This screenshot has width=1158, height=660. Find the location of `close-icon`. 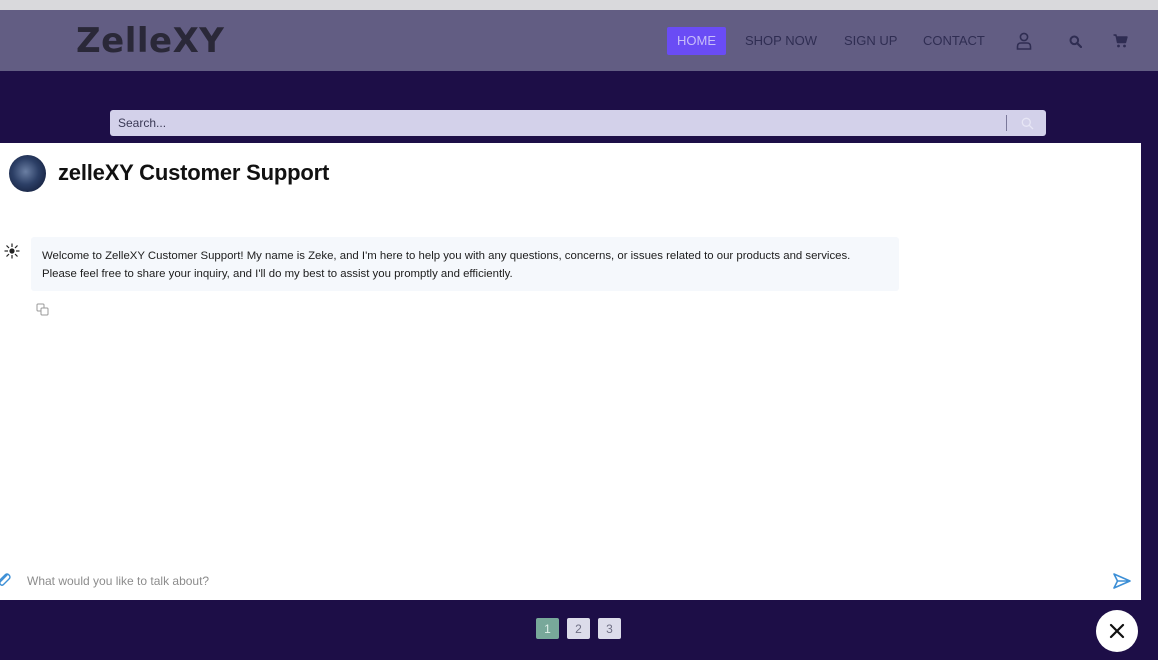

close-icon is located at coordinates (1117, 631).